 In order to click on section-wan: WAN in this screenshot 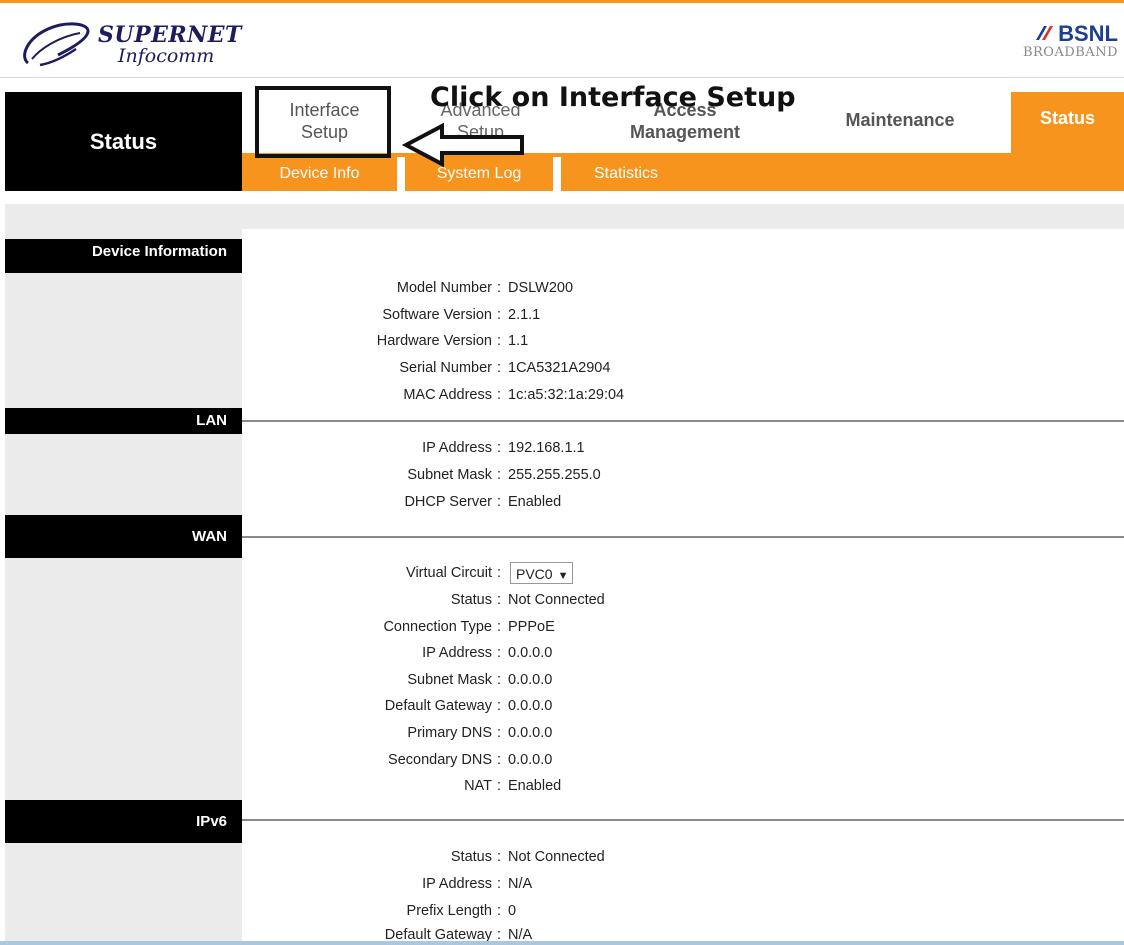, I will do `click(123, 536)`.